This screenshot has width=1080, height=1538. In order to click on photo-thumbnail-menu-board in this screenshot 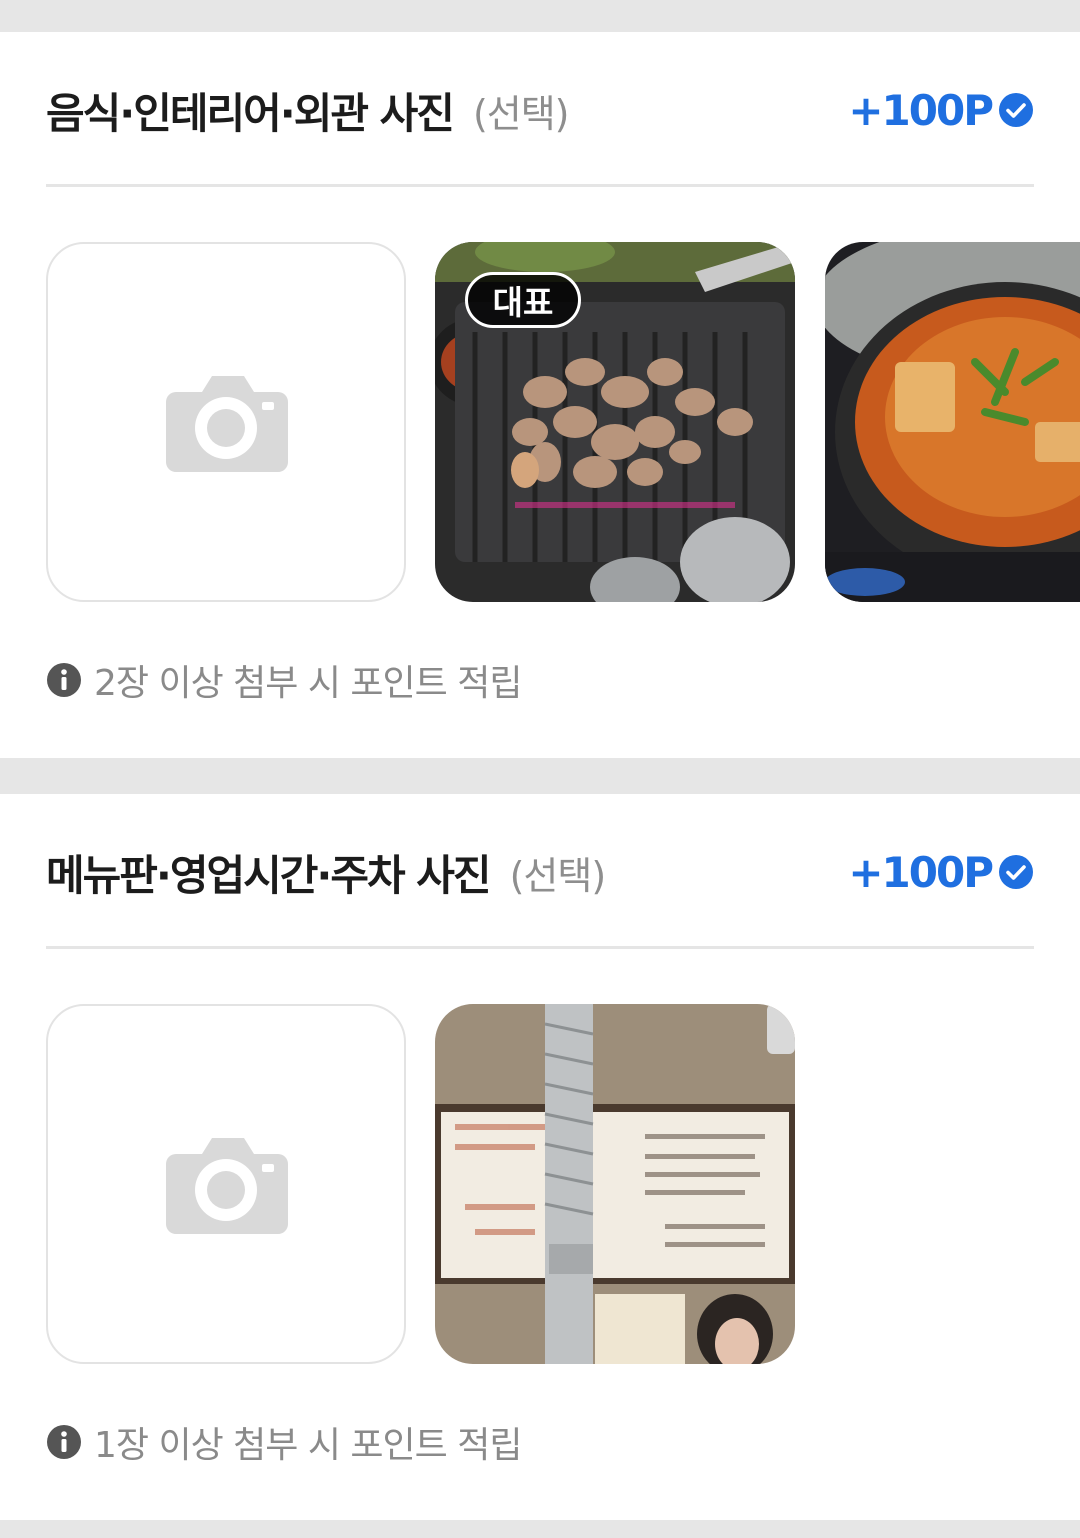, I will do `click(615, 1184)`.